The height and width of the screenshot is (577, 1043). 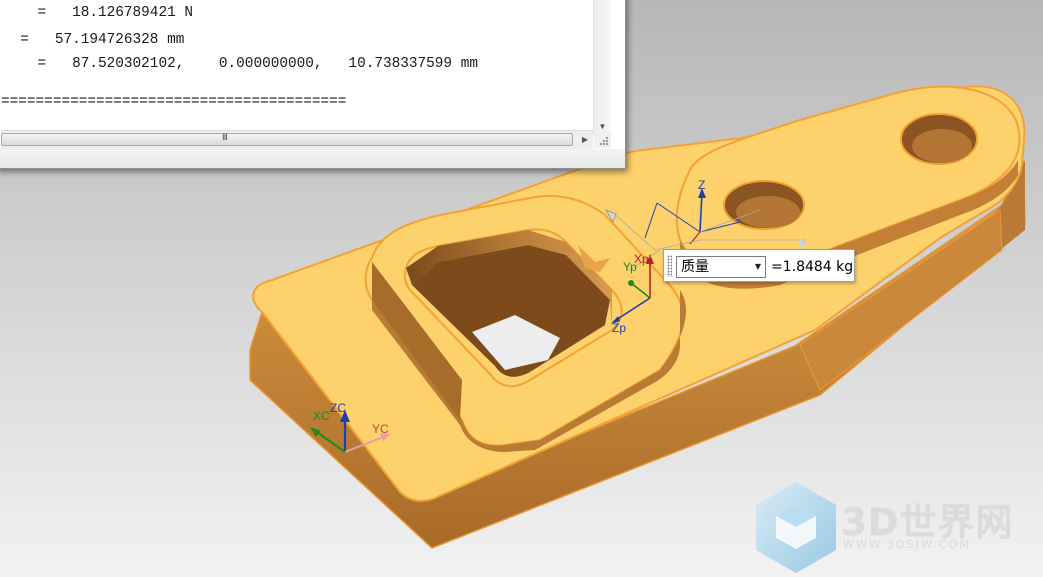 I want to click on info-line: = 18.126789421 N, so click(x=98, y=13).